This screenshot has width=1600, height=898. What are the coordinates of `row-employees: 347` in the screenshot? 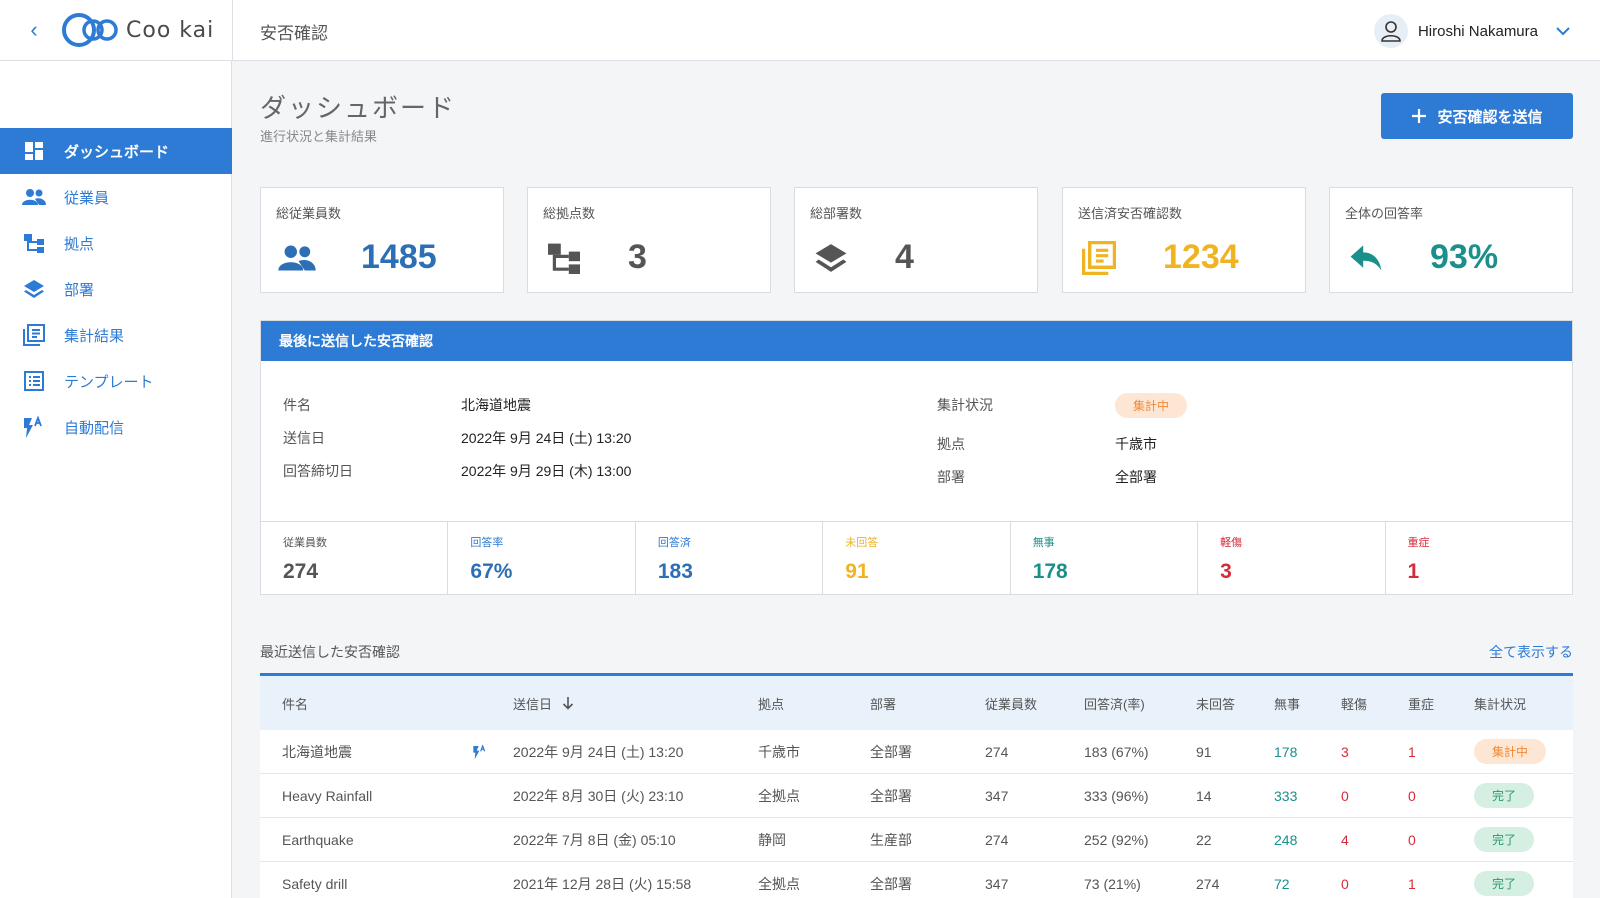 It's located at (997, 883).